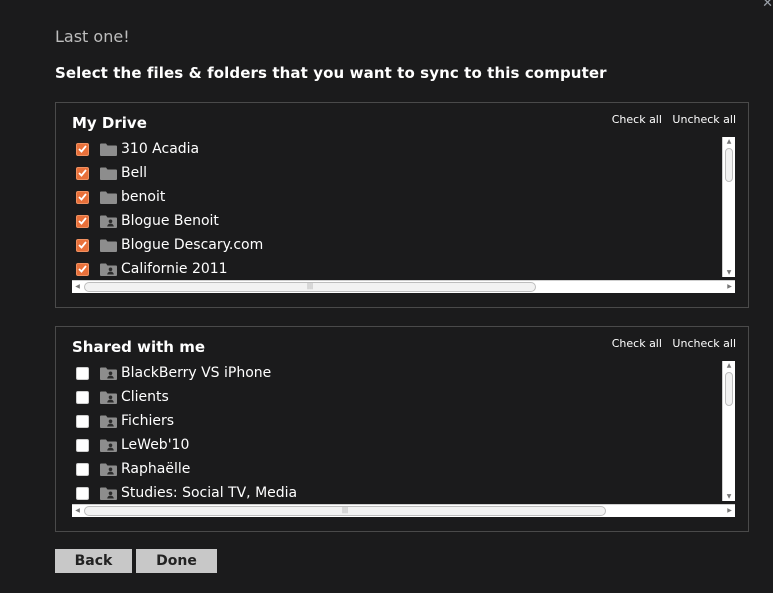 The height and width of the screenshot is (593, 773). Describe the element at coordinates (156, 469) in the screenshot. I see `item-label: Raphaëlle` at that location.